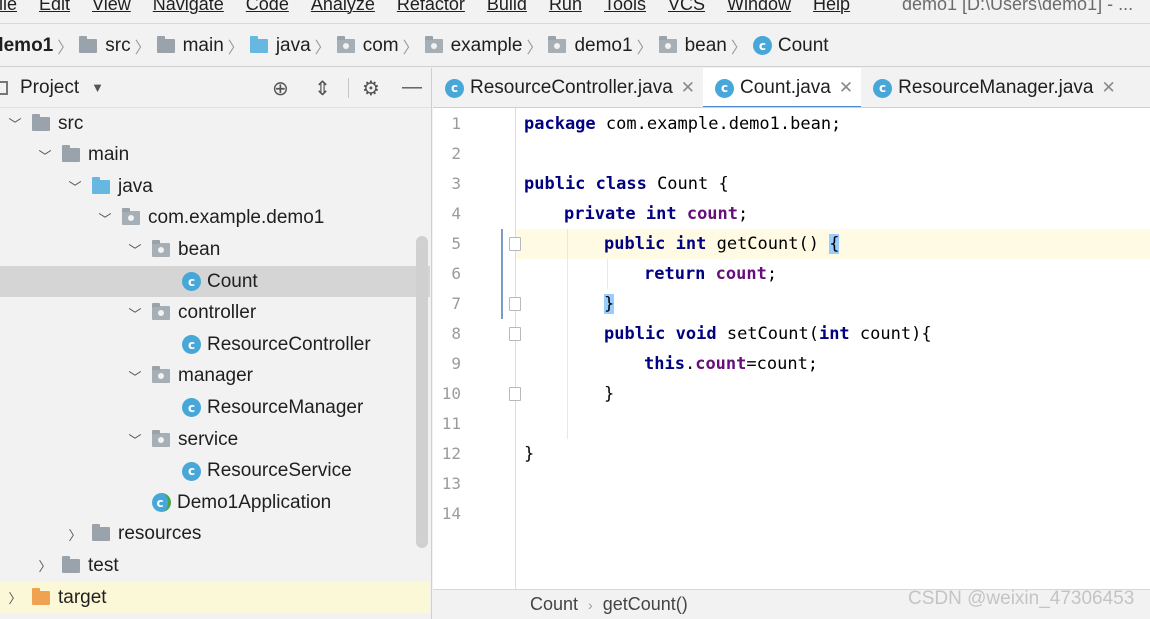  I want to click on tree-item-count: c Count, so click(215, 281).